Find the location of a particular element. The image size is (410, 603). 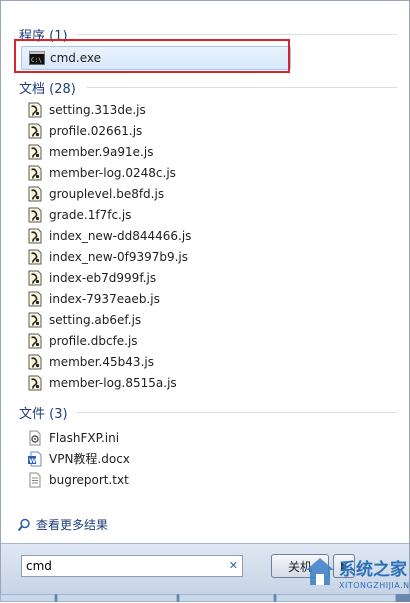

document-item: grade.1f7fc.js is located at coordinates (79, 214).